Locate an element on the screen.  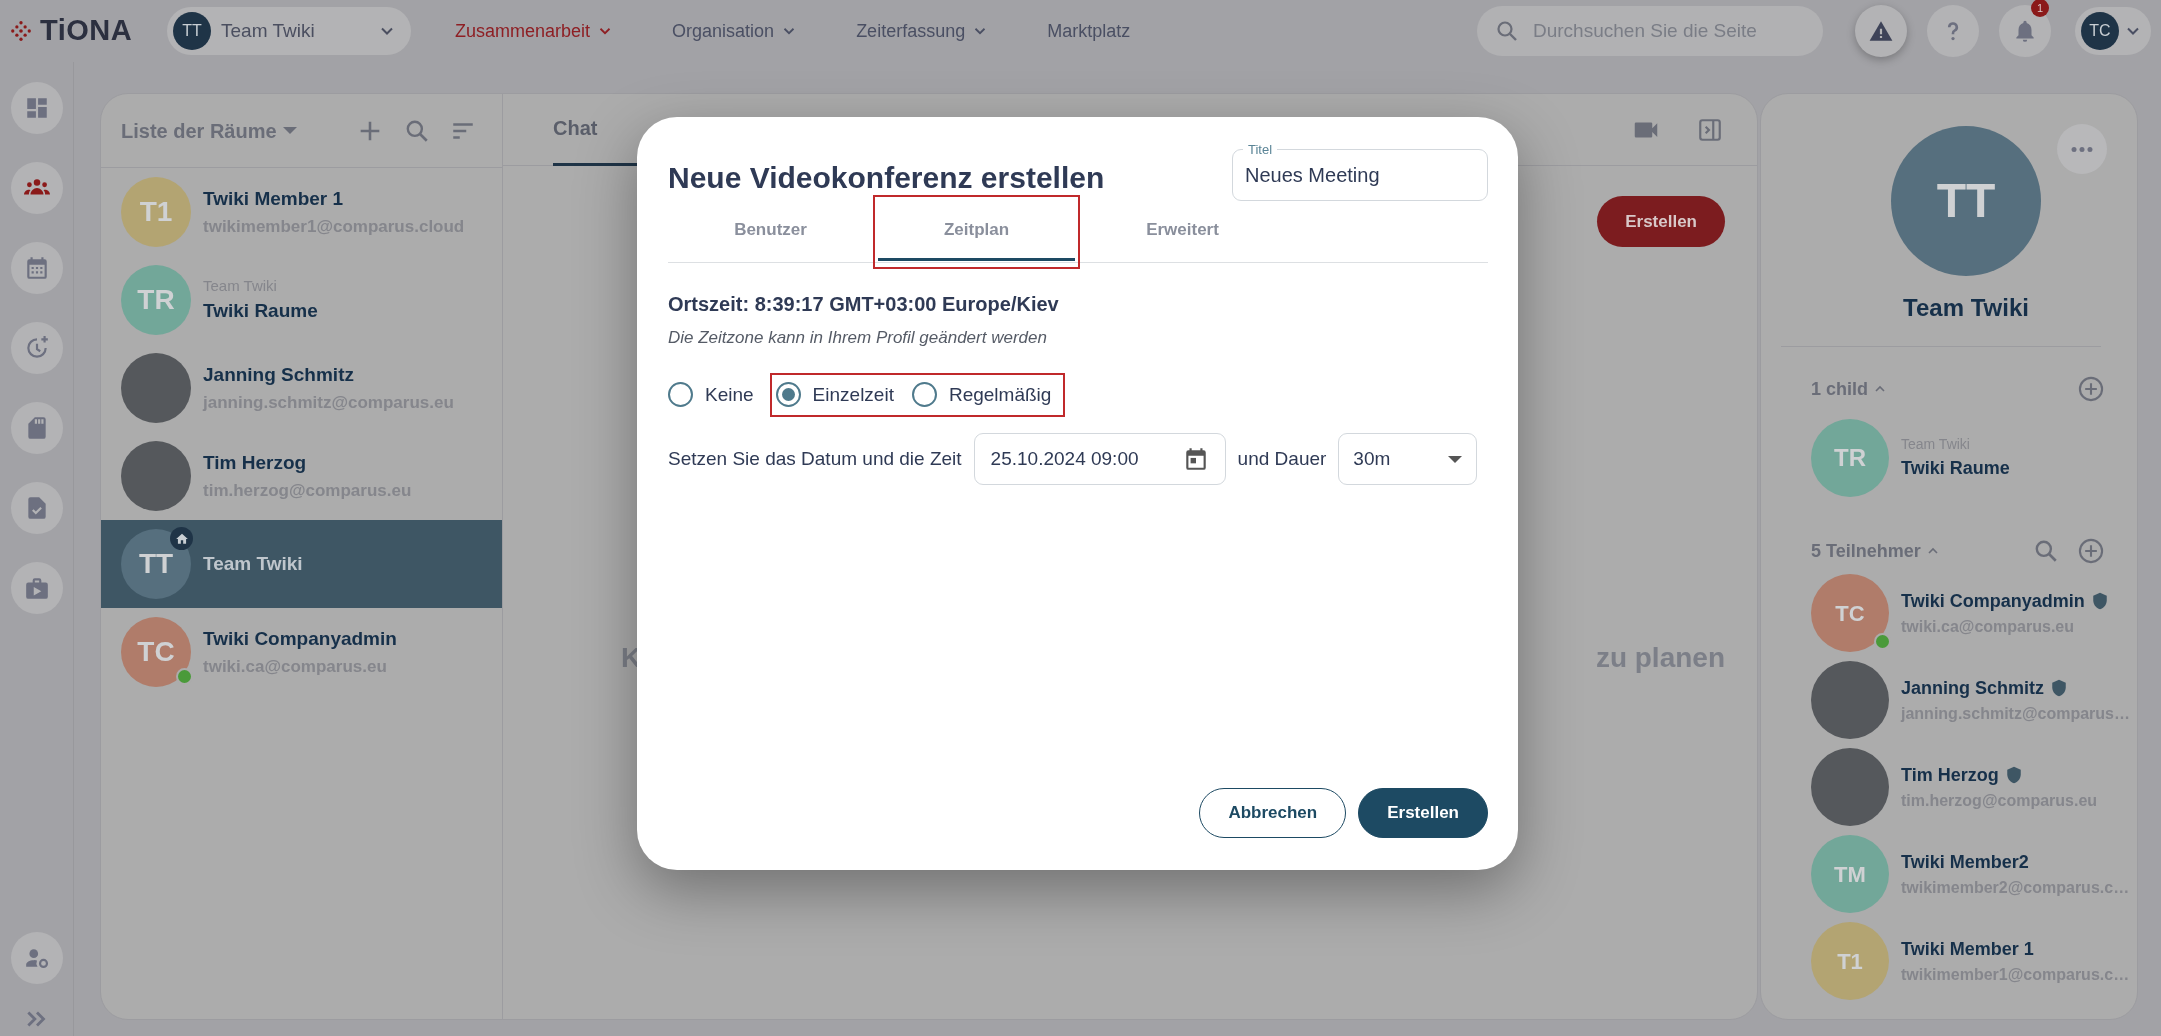
nav-menu-item: Marktplatz is located at coordinates (1104, 31).